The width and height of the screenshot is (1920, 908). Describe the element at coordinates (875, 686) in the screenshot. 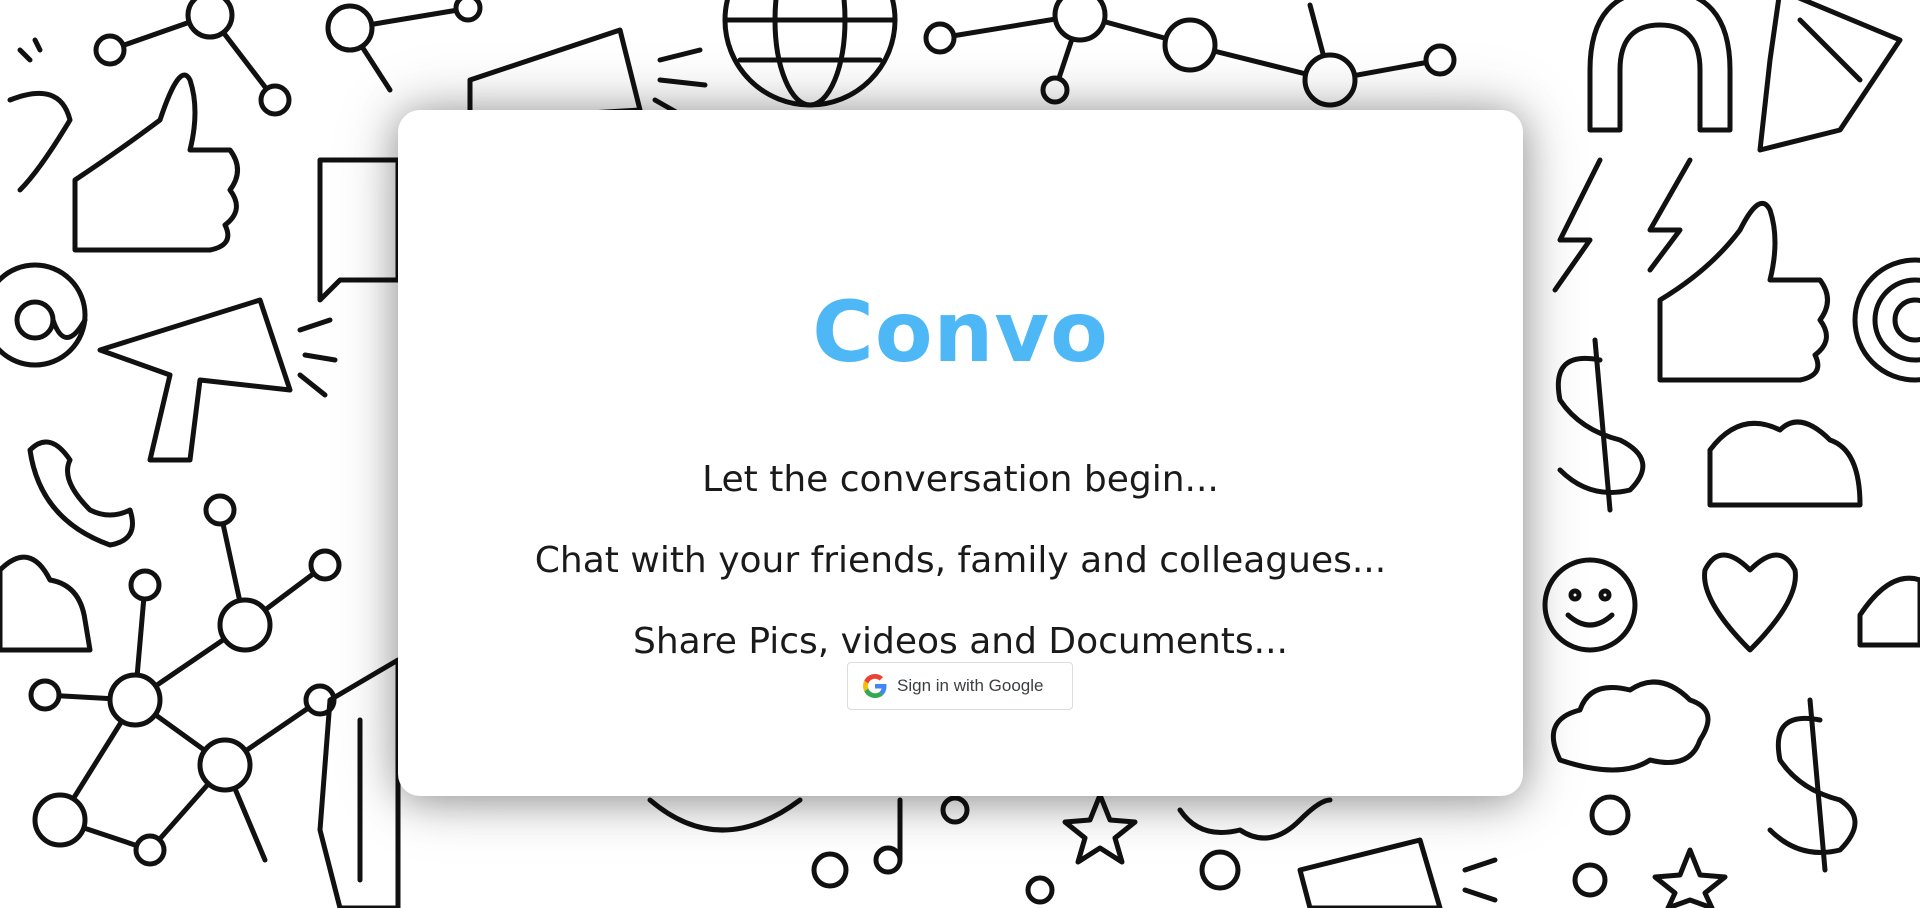

I see `google-g-icon` at that location.